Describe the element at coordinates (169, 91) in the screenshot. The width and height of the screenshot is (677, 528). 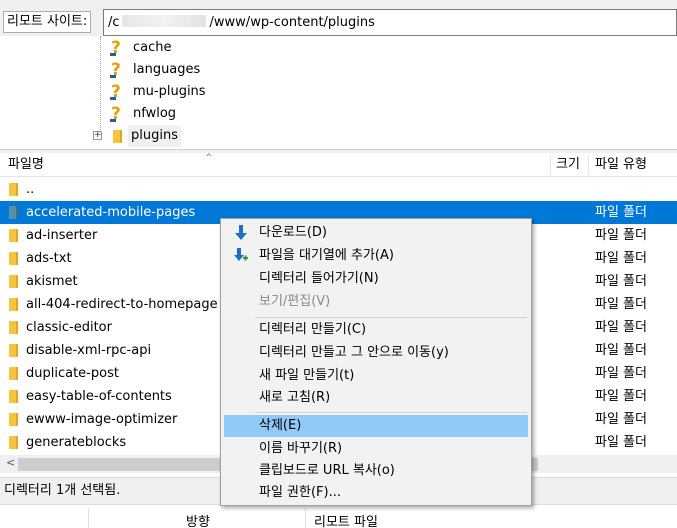
I see `tree-item-label: mu-plugins` at that location.